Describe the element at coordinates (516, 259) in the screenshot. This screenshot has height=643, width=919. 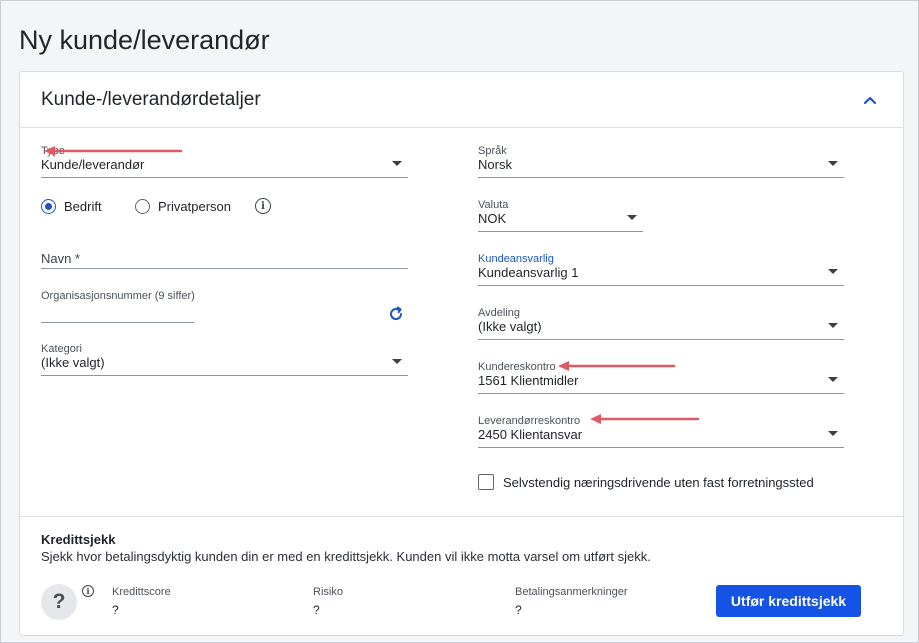
I see `kundeansvarlig-label: Kundeansvarlig` at that location.